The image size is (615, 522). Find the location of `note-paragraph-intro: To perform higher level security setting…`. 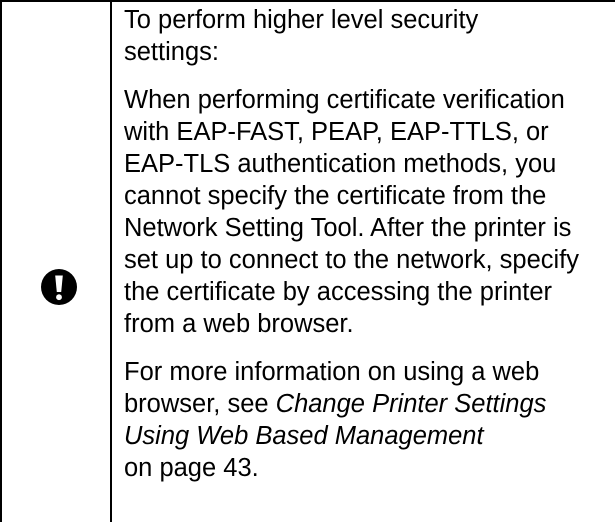

note-paragraph-intro: To perform higher level security setting… is located at coordinates (366, 36).